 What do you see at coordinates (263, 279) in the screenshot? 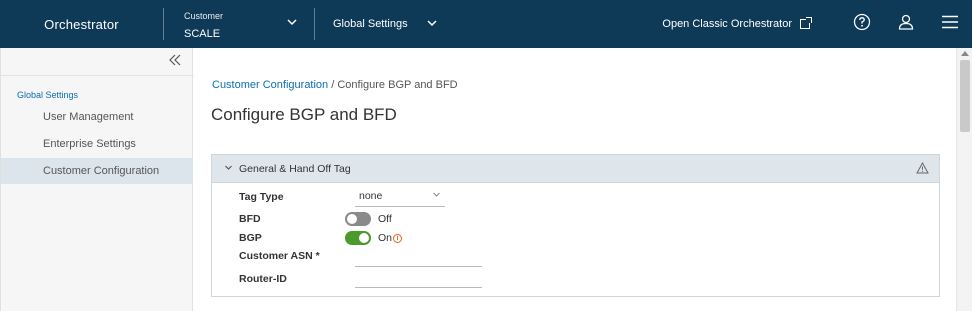
I see `router-id-label: Router-ID` at bounding box center [263, 279].